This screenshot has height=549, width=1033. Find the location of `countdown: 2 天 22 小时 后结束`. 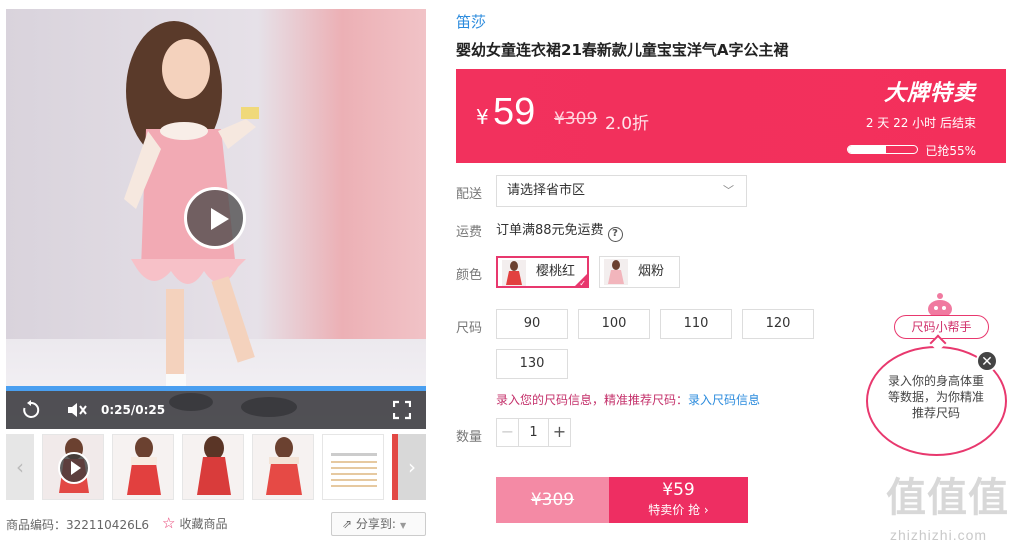

countdown: 2 天 22 小时 后结束 is located at coordinates (920, 123).